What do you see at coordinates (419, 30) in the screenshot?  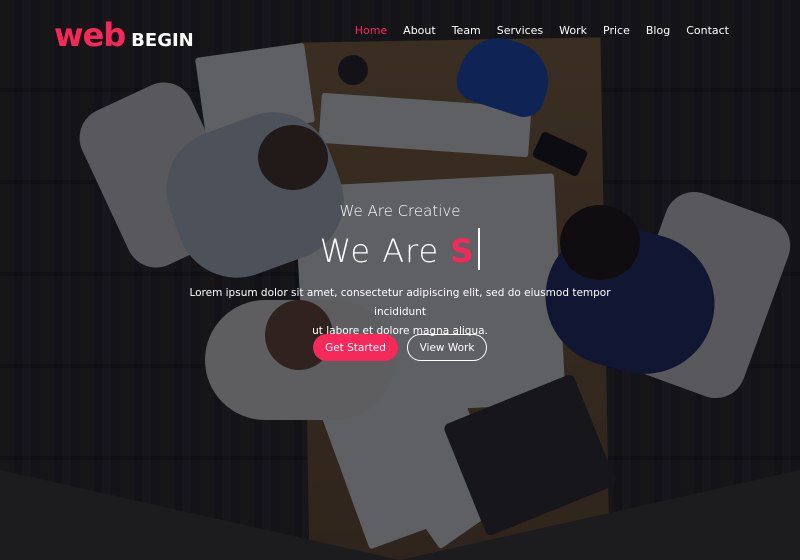 I see `nav-item-about: About` at bounding box center [419, 30].